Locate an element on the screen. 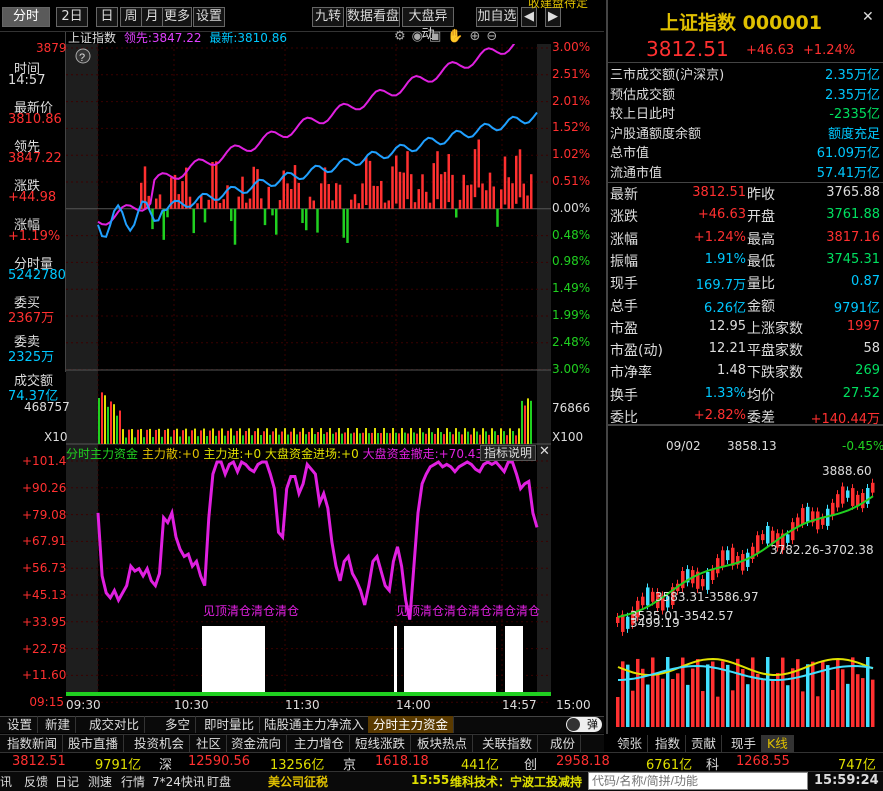 The height and width of the screenshot is (791, 883). tab-day: 日 is located at coordinates (107, 17).